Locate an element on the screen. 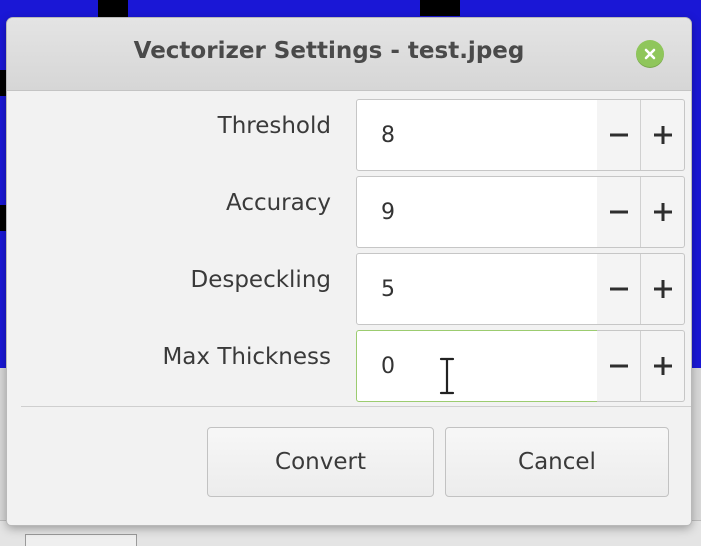 Image resolution: width=701 pixels, height=546 pixels. threshold-row: Threshold 8 is located at coordinates (349, 131).